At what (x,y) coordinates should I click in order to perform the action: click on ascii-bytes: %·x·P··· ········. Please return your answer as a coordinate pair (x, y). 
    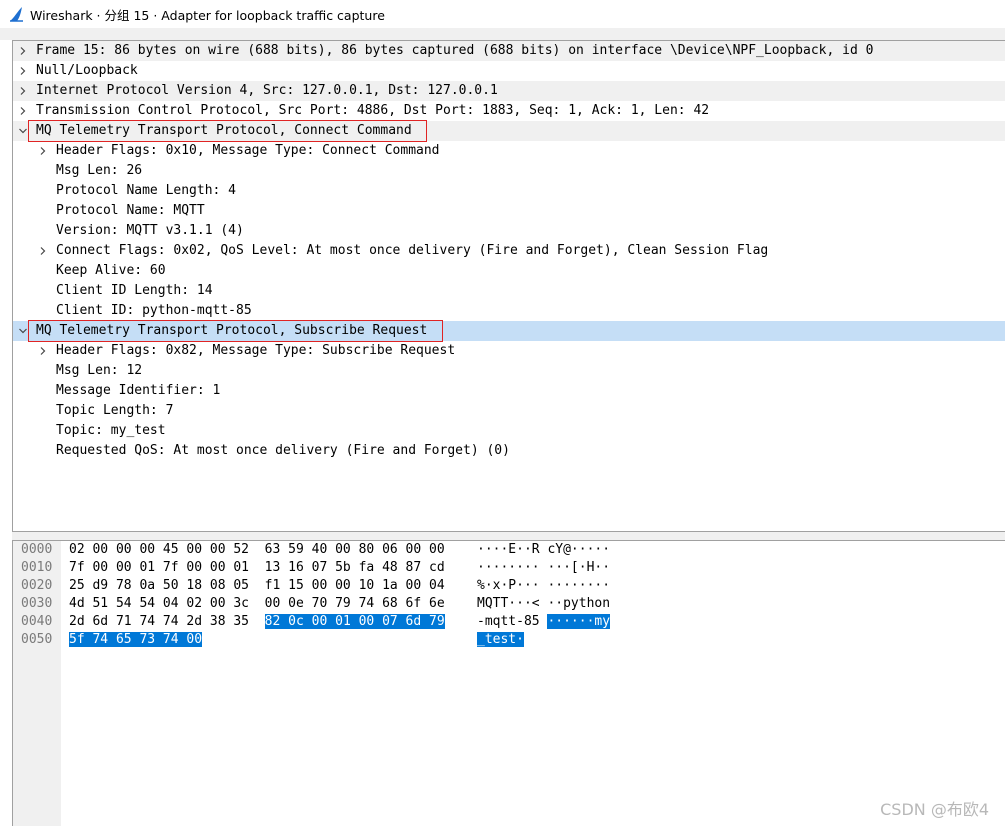
    Looking at the image, I should click on (543, 586).